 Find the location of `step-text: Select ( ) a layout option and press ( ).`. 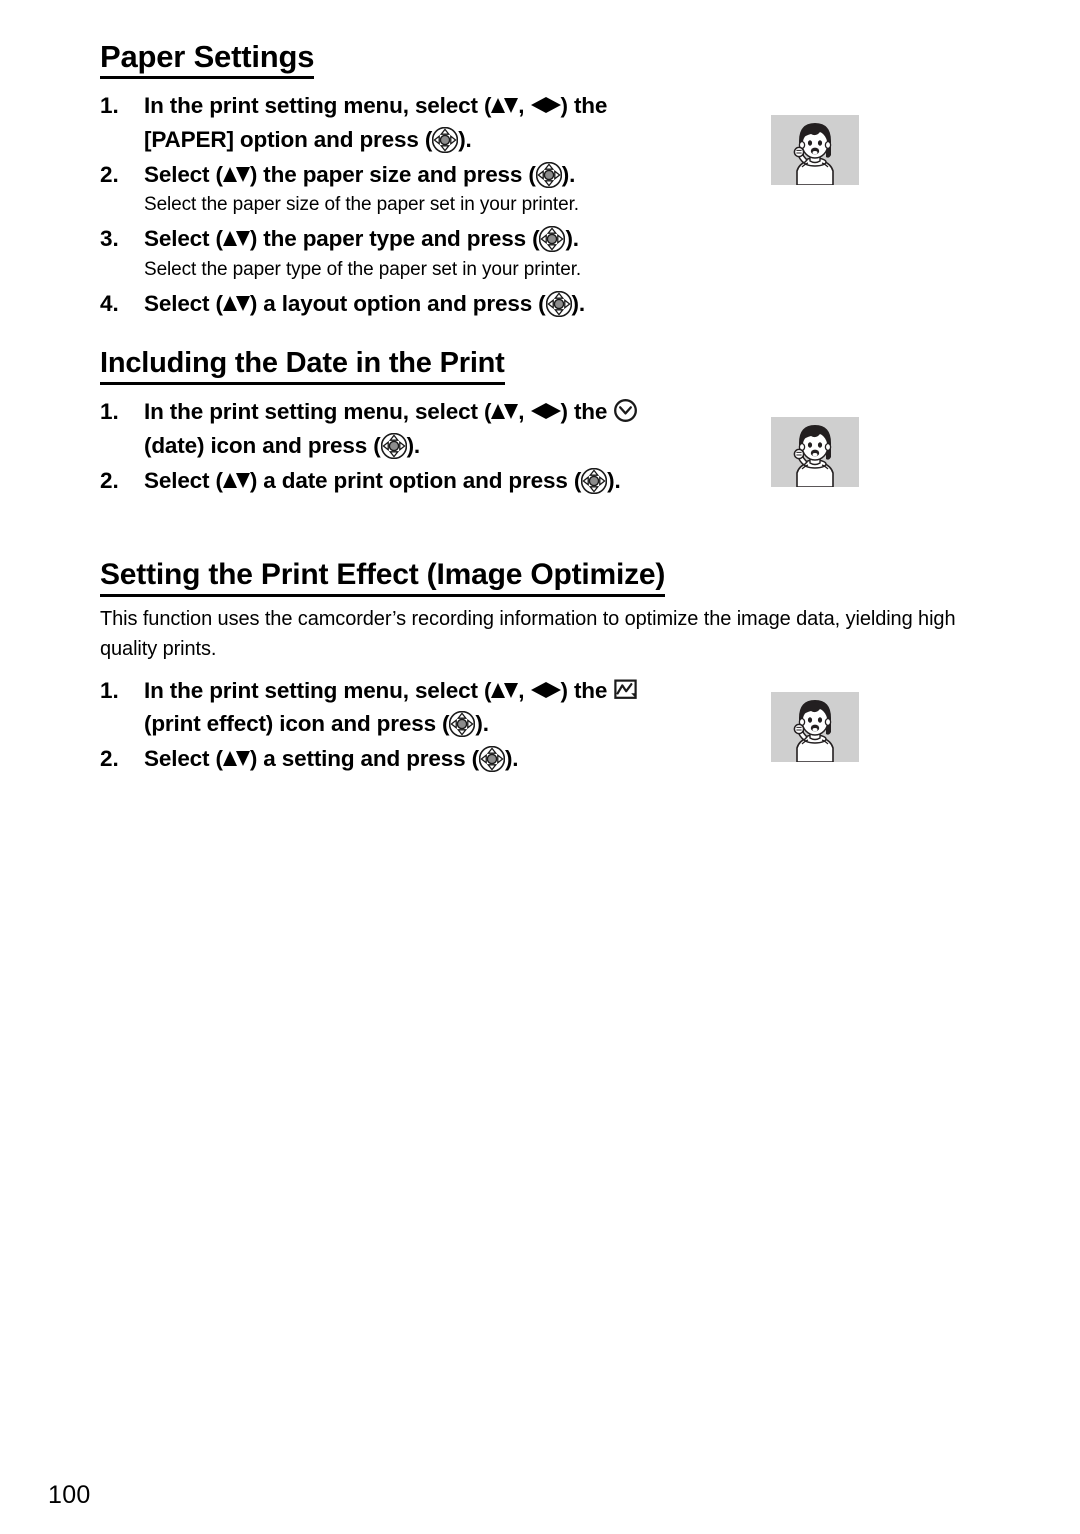

step-text: Select ( ) a layout option and press ( ). is located at coordinates (552, 303).